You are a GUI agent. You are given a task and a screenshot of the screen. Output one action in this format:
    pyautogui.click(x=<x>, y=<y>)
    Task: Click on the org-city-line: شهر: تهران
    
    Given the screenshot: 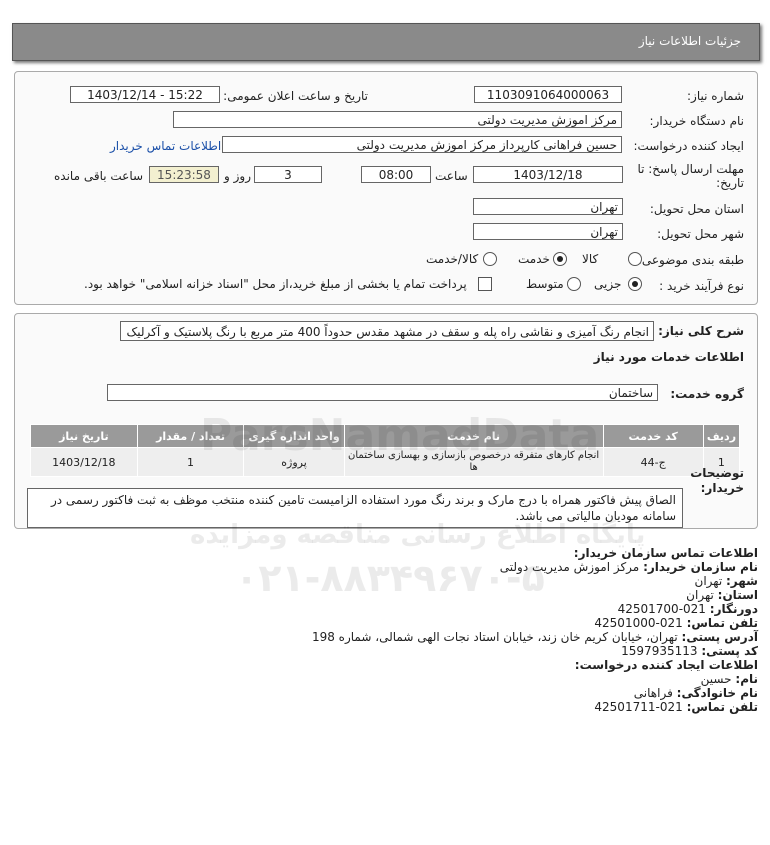 What is the action you would take?
    pyautogui.click(x=726, y=581)
    